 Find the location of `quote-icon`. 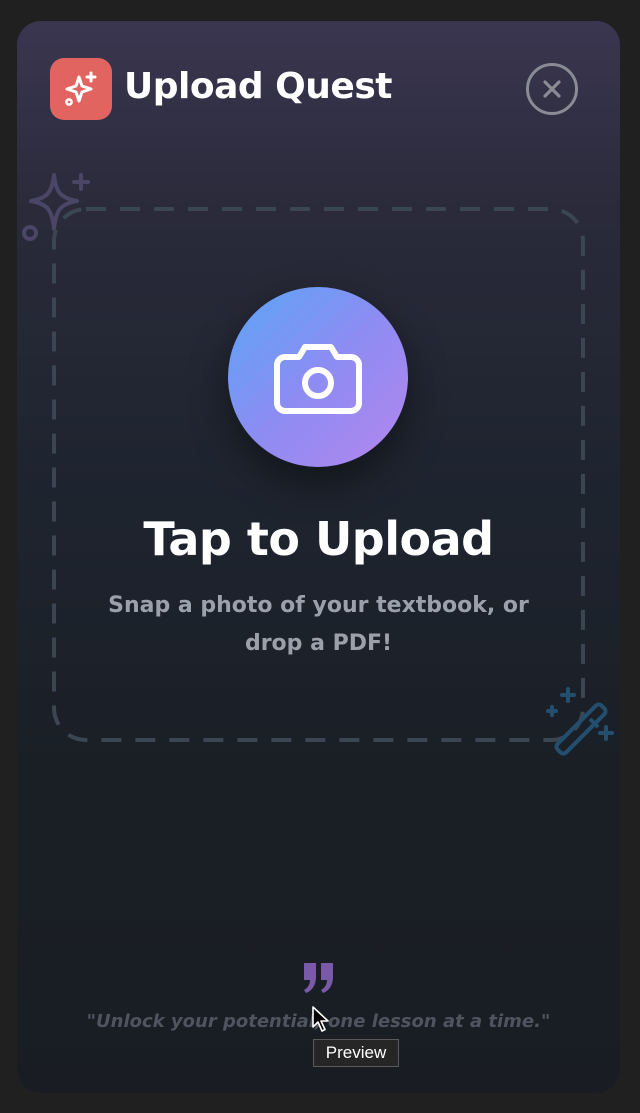

quote-icon is located at coordinates (319, 980).